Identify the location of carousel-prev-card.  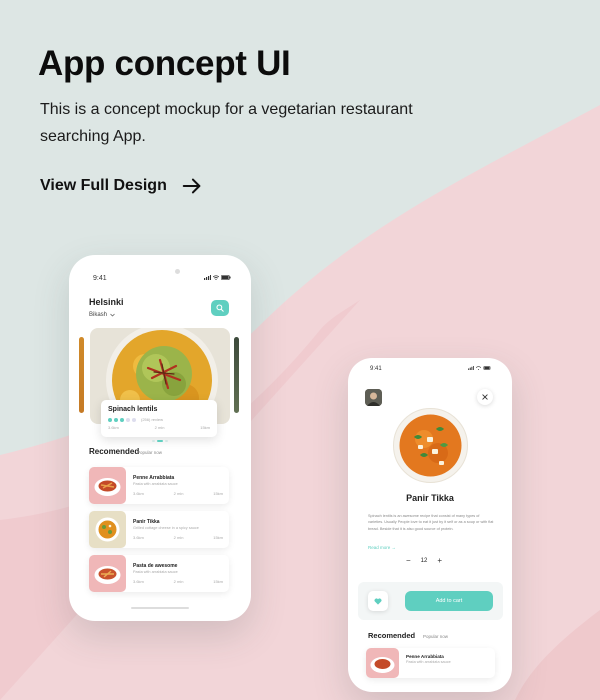
(81, 375).